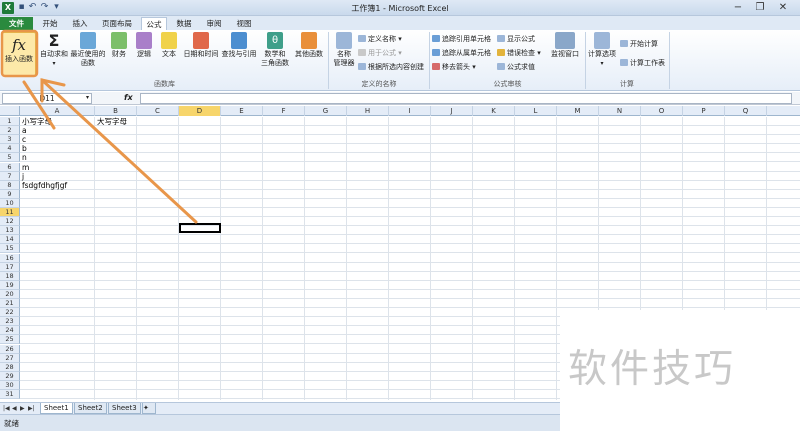 The height and width of the screenshot is (431, 800). Describe the element at coordinates (10, 185) in the screenshot. I see `row-header-8: 8` at that location.